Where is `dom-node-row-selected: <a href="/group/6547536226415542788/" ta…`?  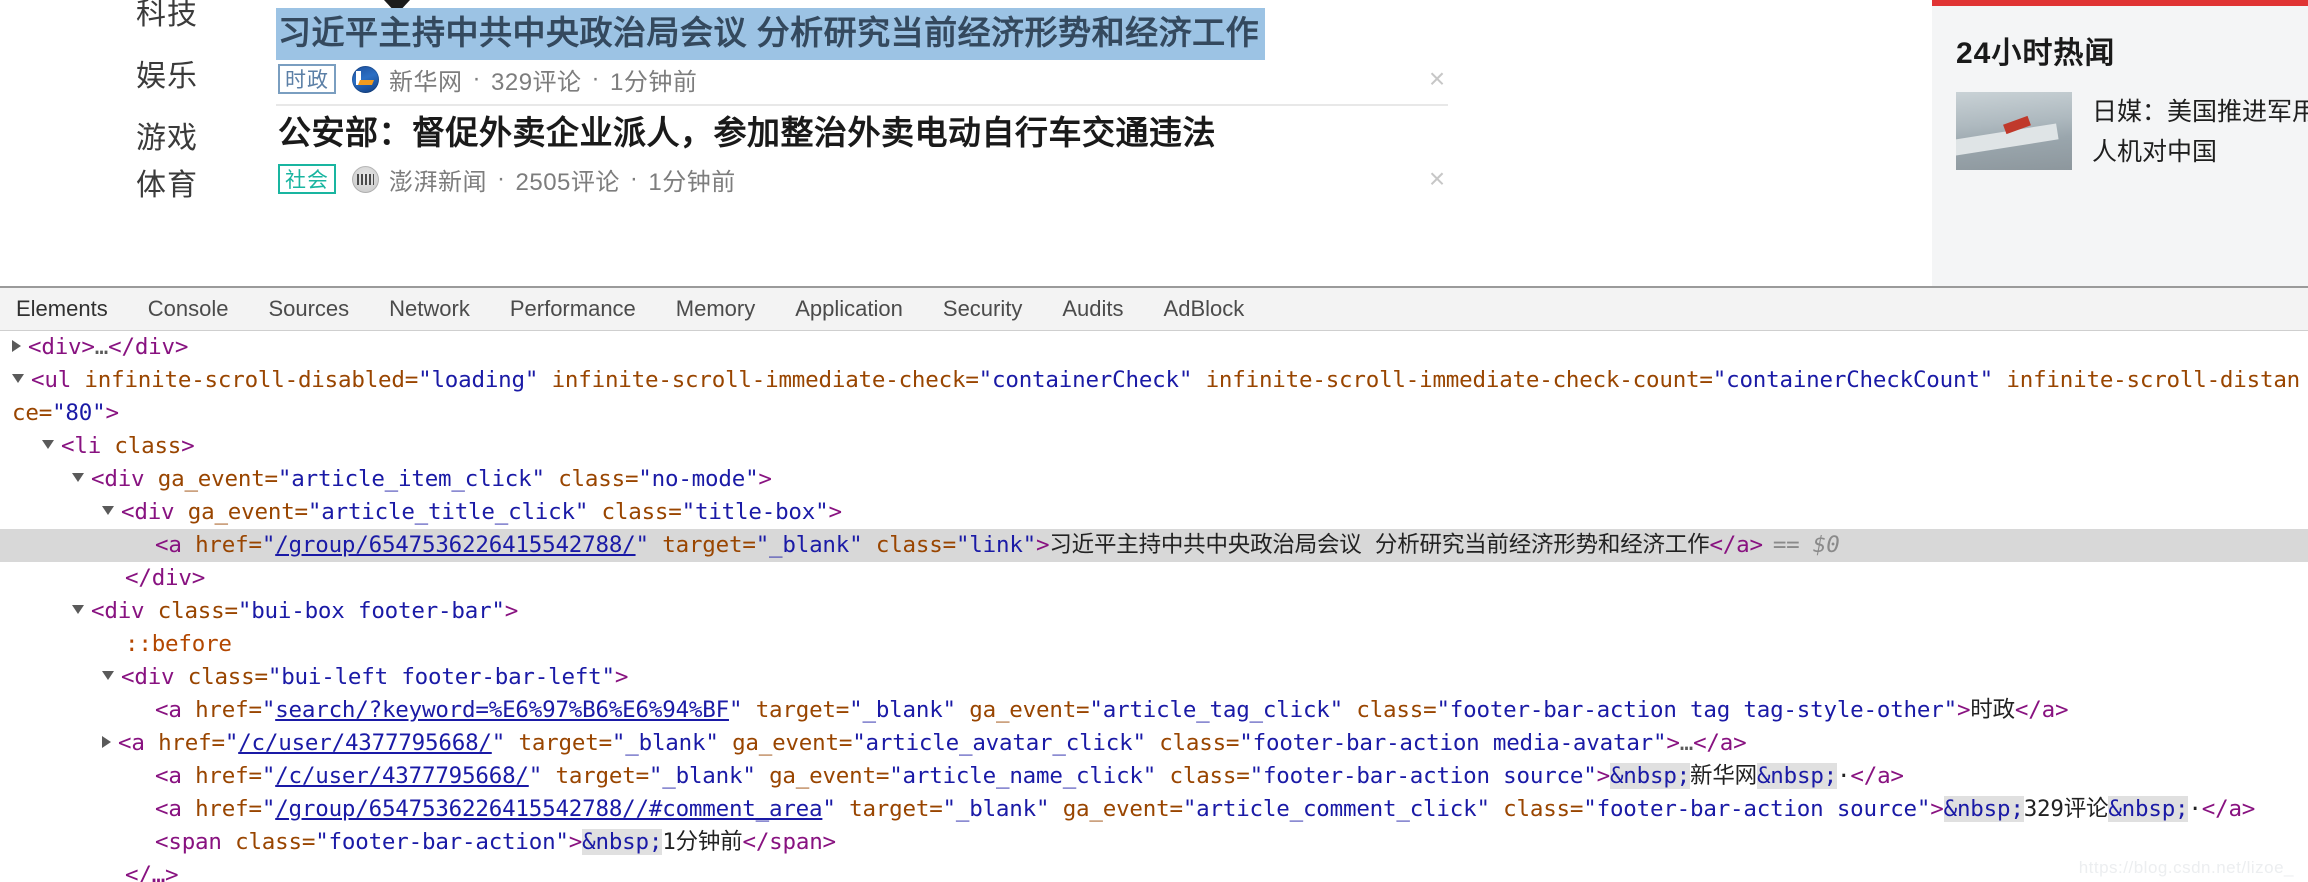 dom-node-row-selected: <a href="/group/6547536226415542788/" ta… is located at coordinates (1154, 545).